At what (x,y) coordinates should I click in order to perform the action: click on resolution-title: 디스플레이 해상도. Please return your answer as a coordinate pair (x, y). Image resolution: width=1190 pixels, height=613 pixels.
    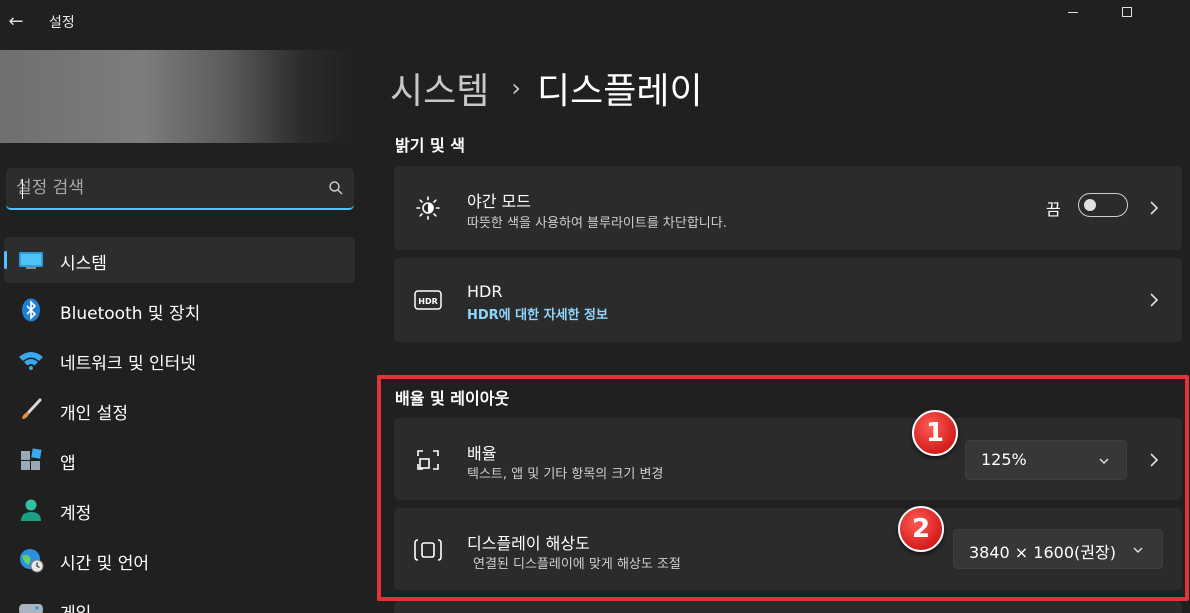
    Looking at the image, I should click on (528, 543).